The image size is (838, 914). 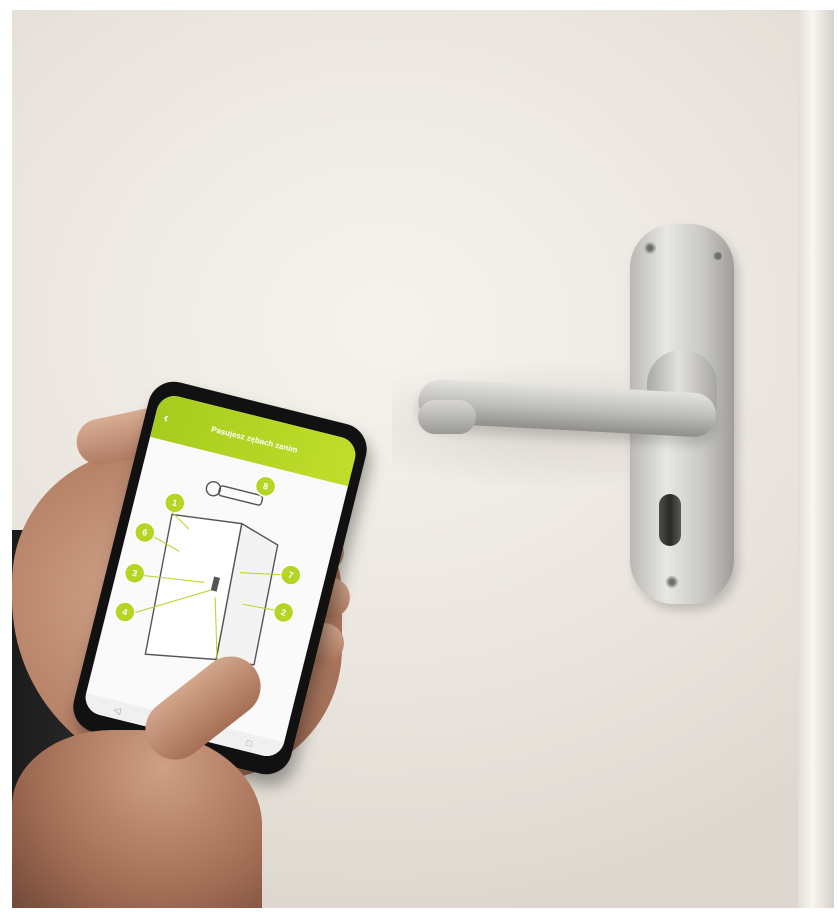 I want to click on recents-nav-icon: □, so click(x=249, y=742).